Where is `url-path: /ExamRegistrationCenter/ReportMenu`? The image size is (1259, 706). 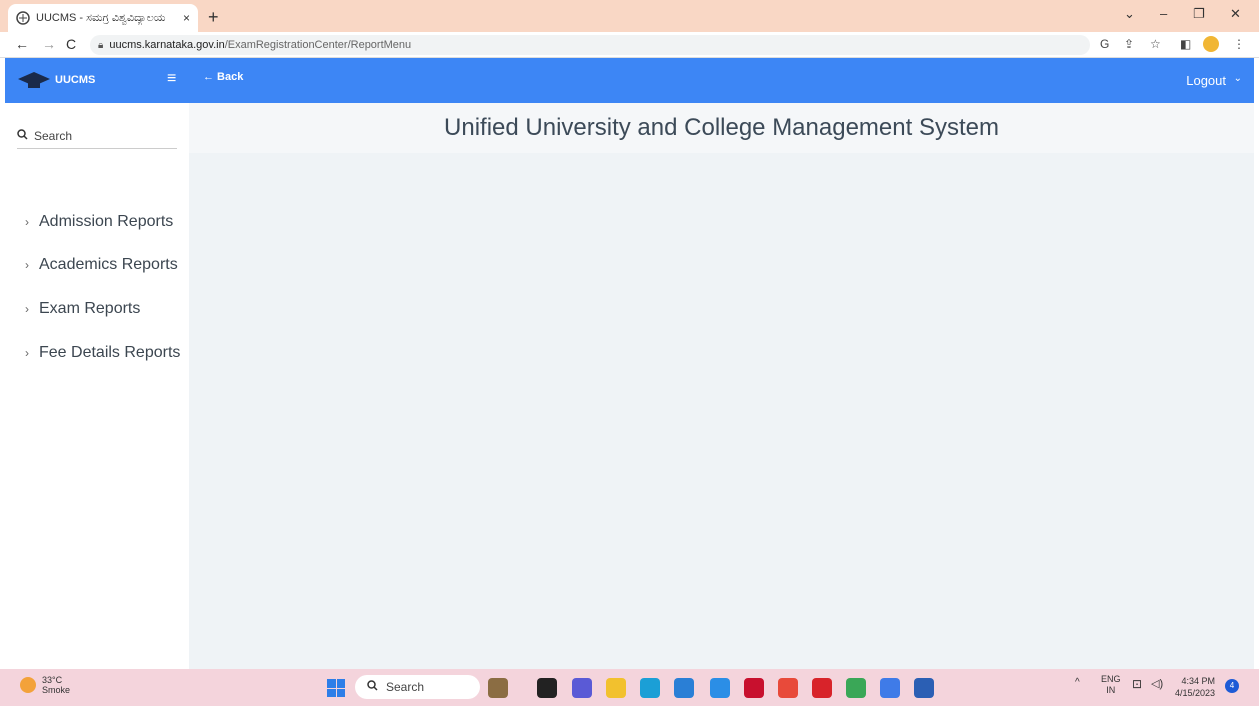 url-path: /ExamRegistrationCenter/ReportMenu is located at coordinates (318, 45).